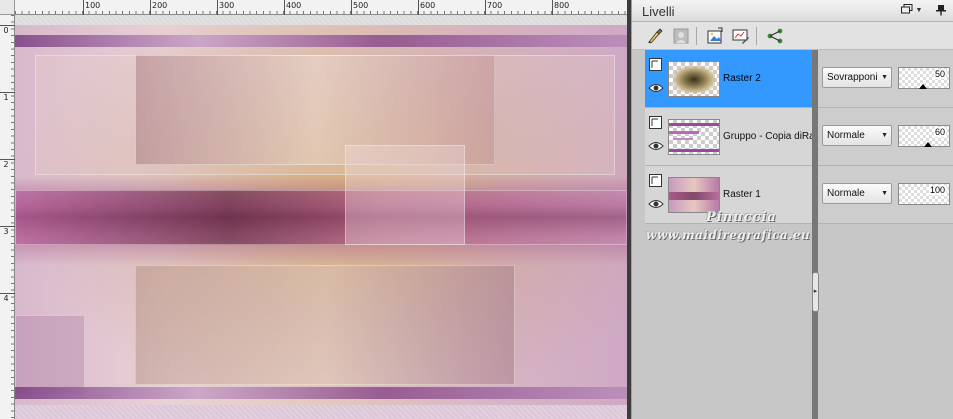 Image resolution: width=953 pixels, height=419 pixels. I want to click on ruler-label: 1, so click(6, 97).